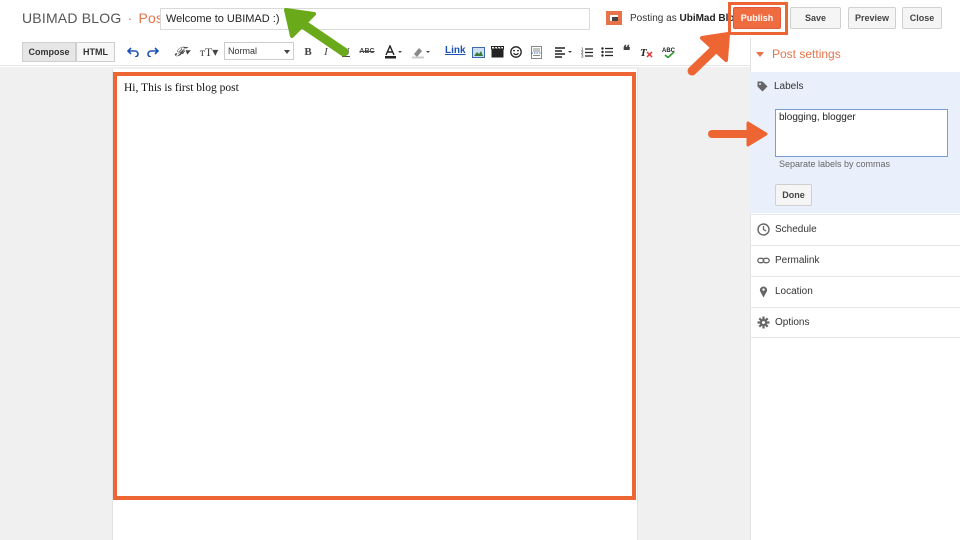 This screenshot has width=960, height=540. What do you see at coordinates (793, 195) in the screenshot?
I see `labels-done-button: Done` at bounding box center [793, 195].